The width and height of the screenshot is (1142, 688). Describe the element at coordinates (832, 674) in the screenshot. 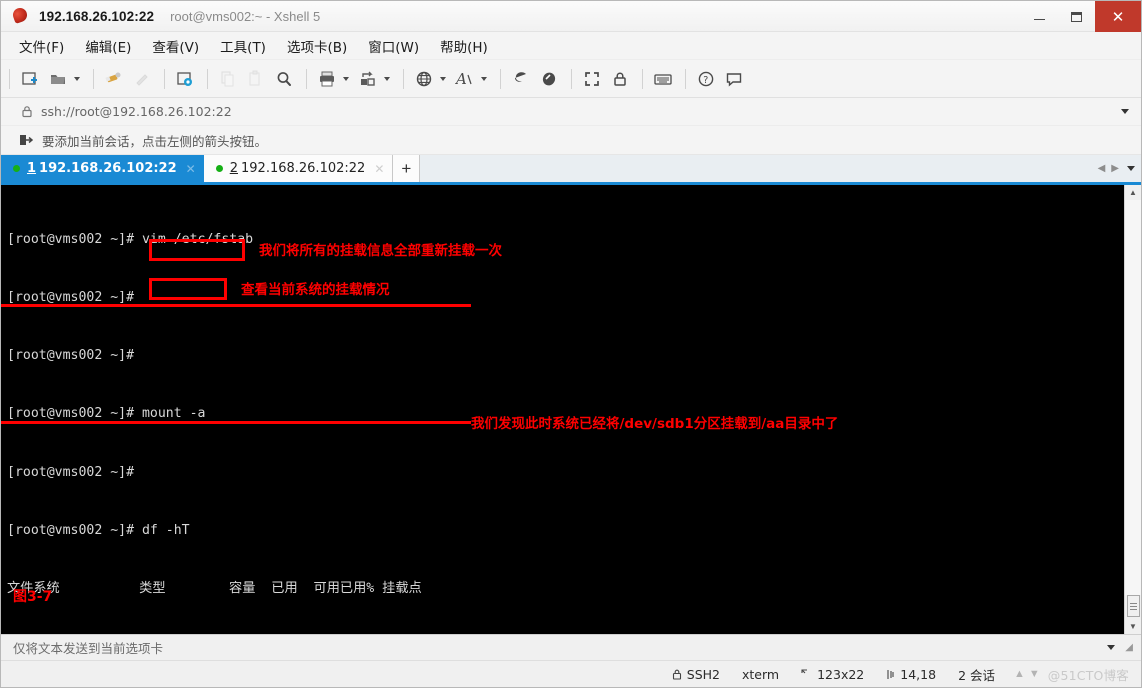

I see `status-size: 123x22` at that location.